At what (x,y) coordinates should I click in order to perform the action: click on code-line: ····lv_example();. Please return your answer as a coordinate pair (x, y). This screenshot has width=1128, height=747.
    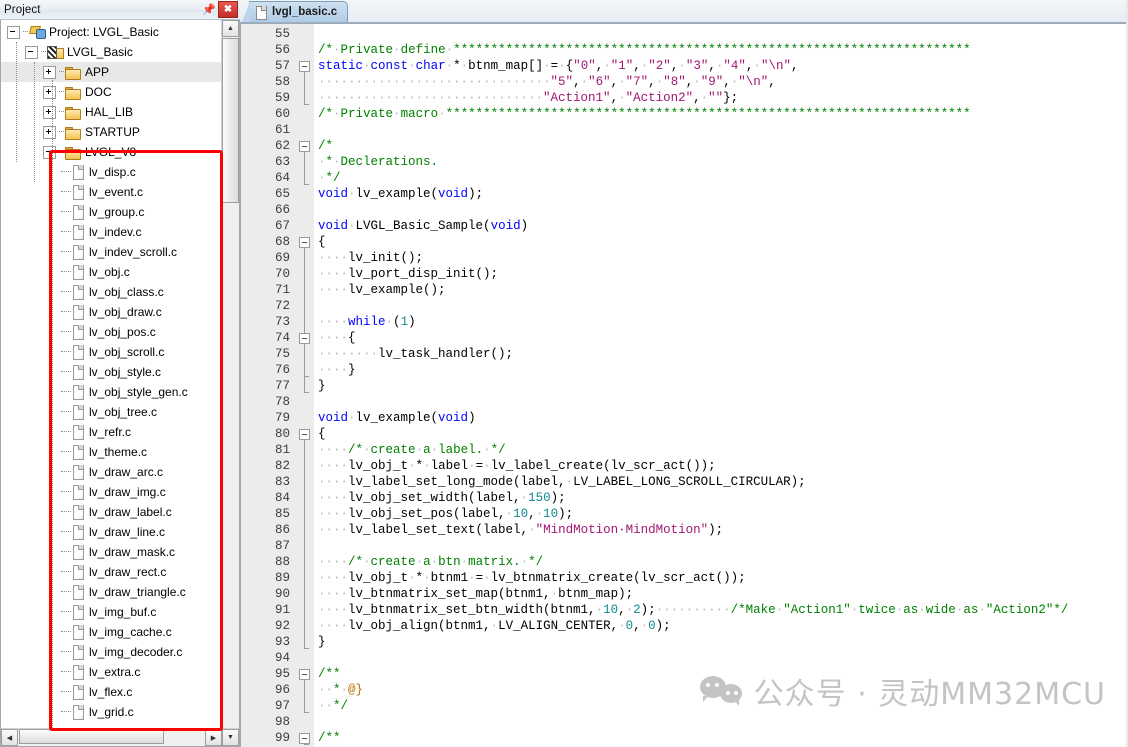
    Looking at the image, I should click on (721, 290).